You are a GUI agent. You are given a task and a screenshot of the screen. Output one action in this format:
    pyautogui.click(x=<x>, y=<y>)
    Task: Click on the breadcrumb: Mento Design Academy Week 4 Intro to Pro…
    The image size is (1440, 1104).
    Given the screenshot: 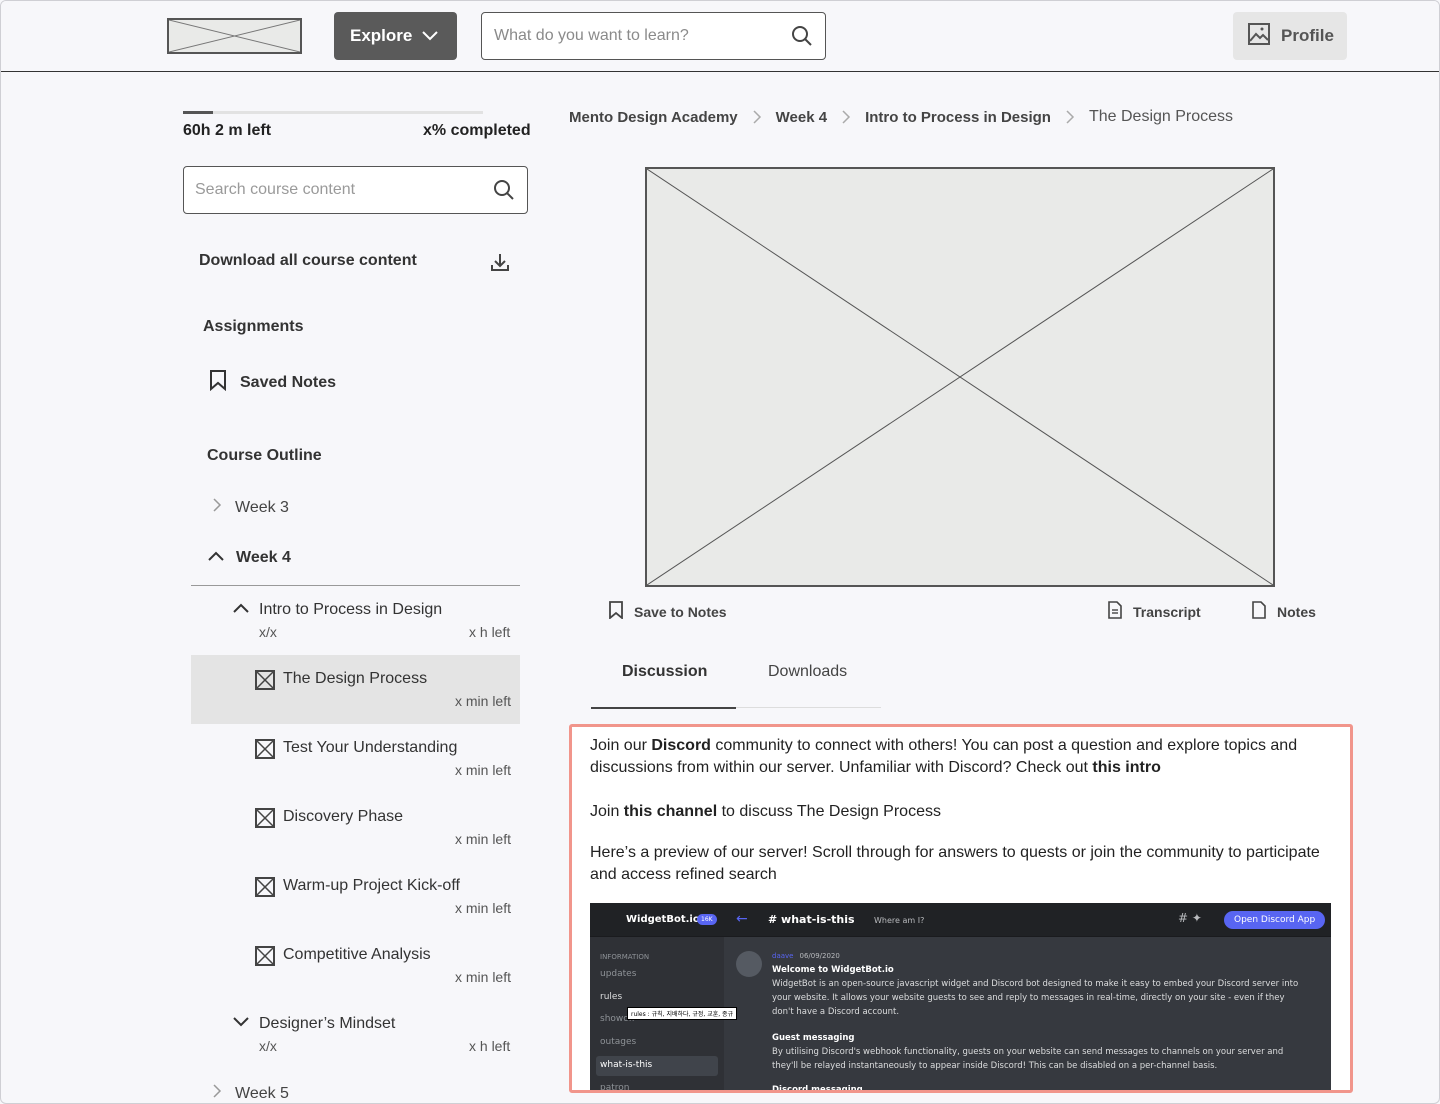 What is the action you would take?
    pyautogui.click(x=901, y=117)
    